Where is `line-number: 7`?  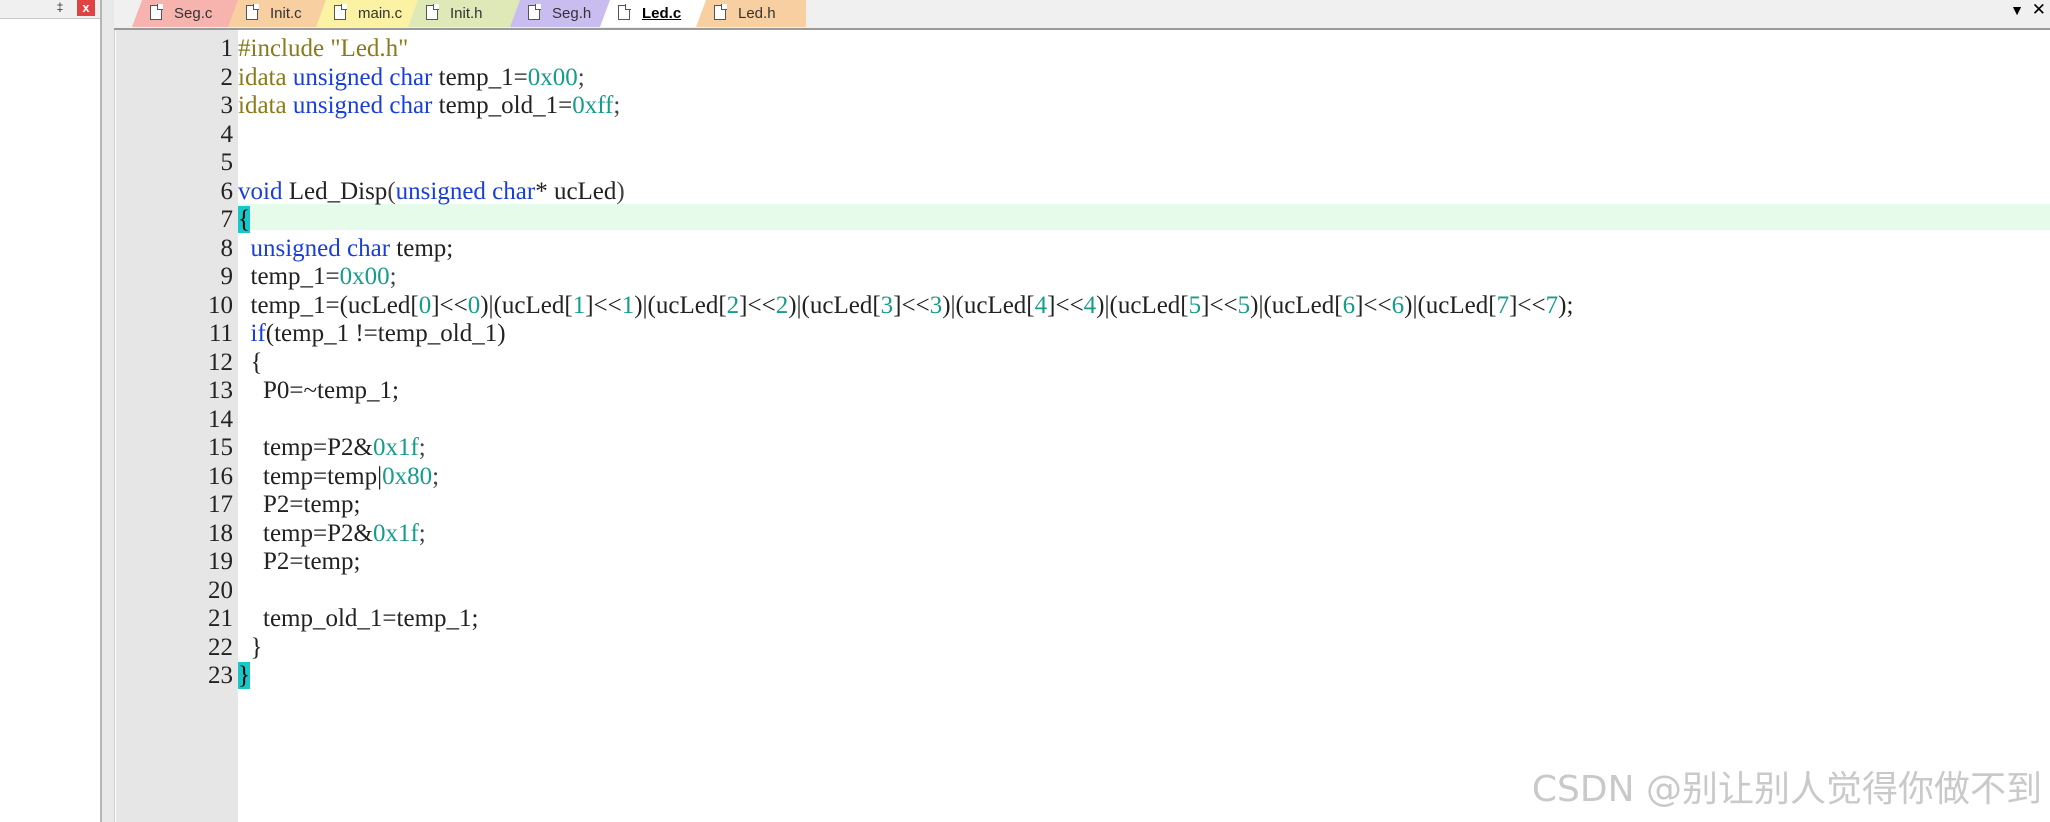
line-number: 7 is located at coordinates (227, 219).